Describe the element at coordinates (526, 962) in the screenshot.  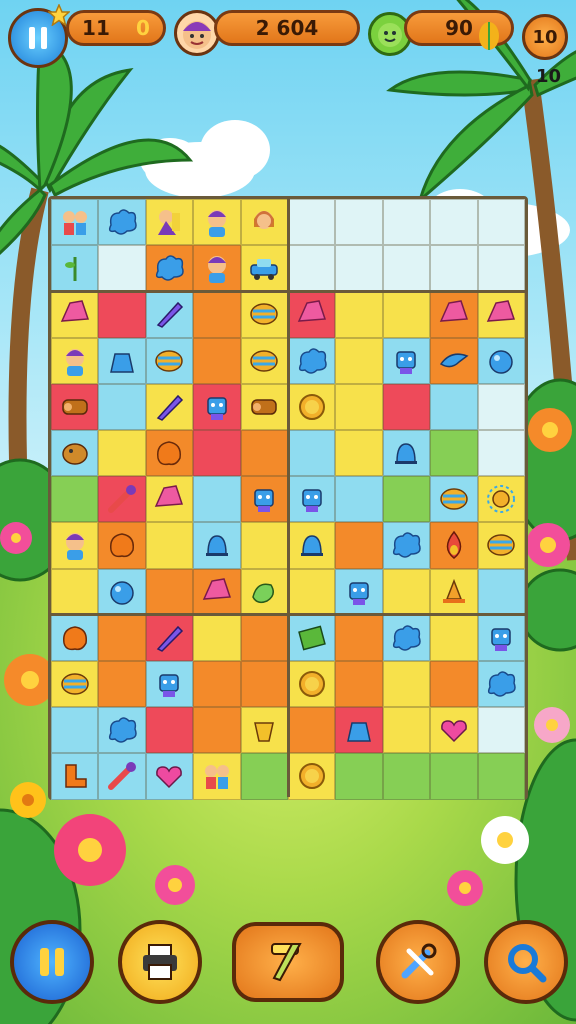
I see `search-button` at that location.